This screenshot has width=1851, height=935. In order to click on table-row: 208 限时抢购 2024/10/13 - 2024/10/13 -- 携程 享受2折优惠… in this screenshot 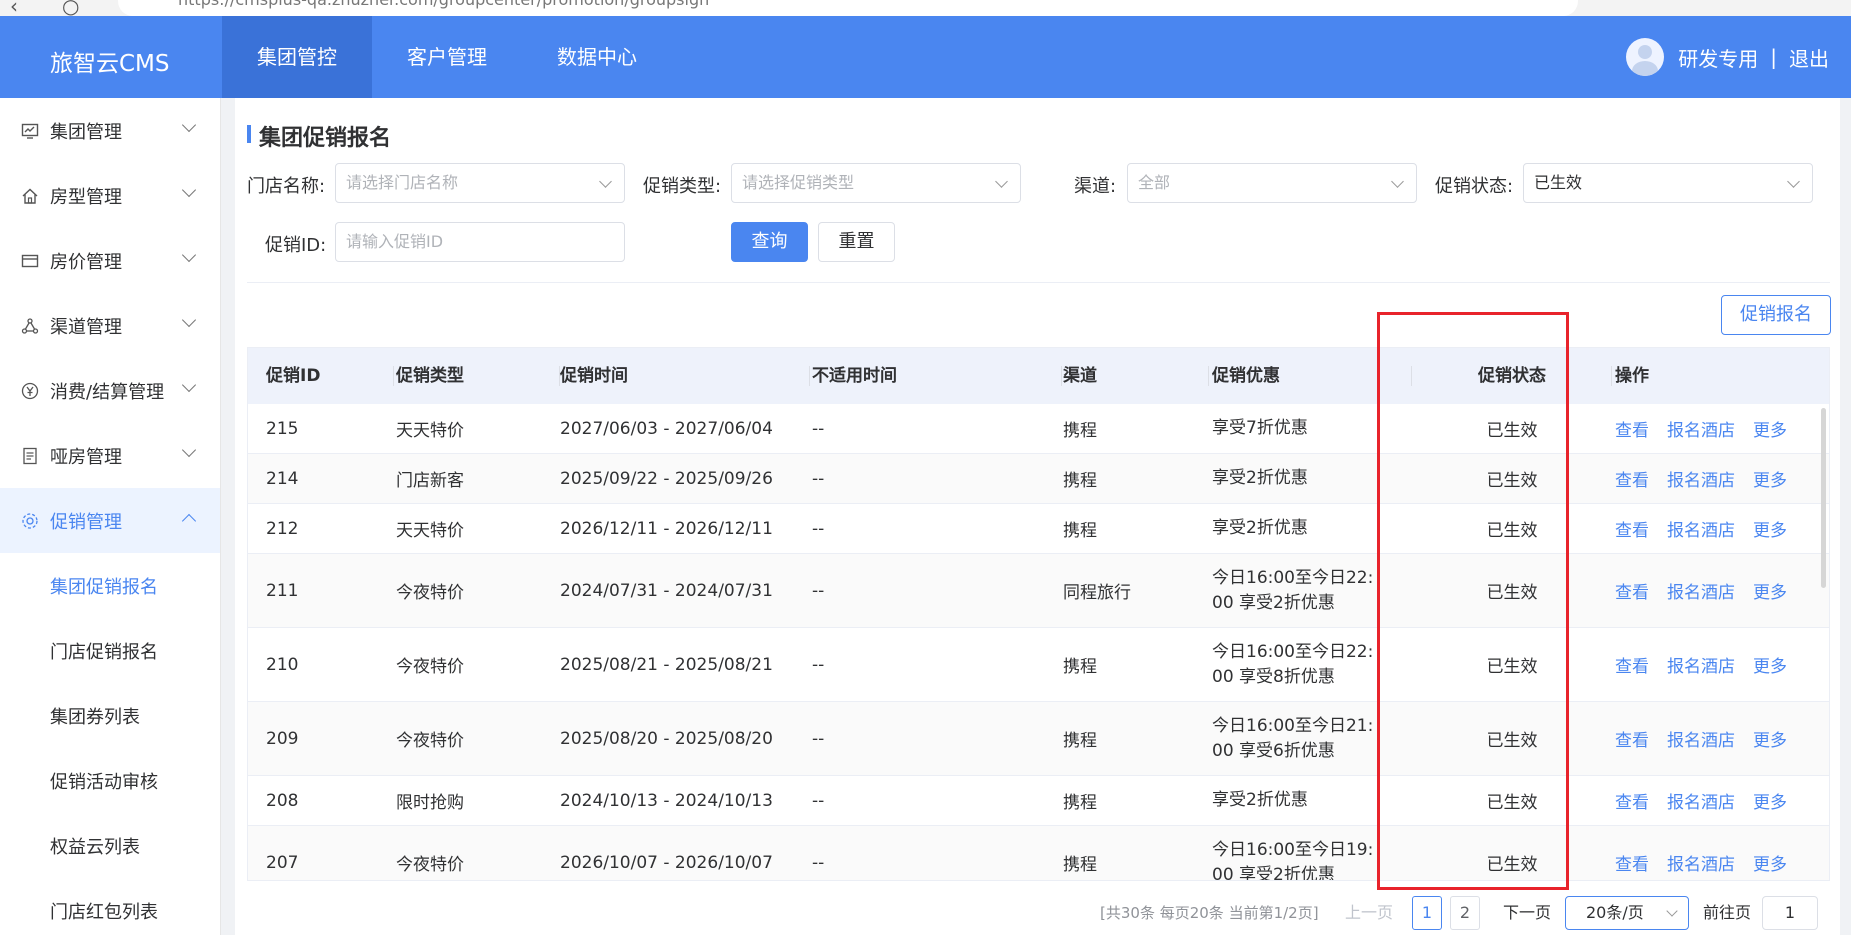, I will do `click(1038, 801)`.